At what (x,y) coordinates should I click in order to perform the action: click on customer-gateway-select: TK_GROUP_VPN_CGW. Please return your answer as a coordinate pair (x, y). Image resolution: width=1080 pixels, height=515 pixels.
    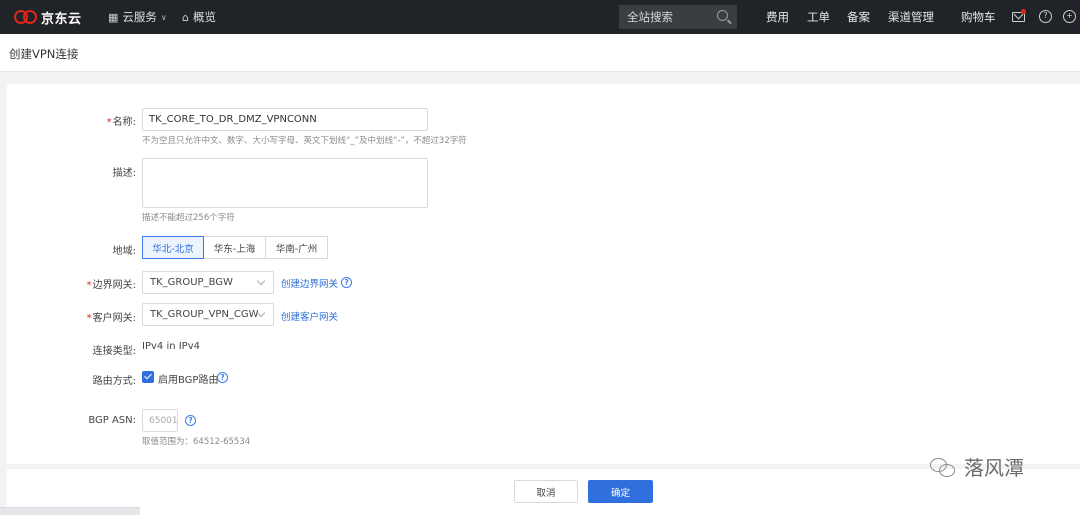
    Looking at the image, I should click on (208, 314).